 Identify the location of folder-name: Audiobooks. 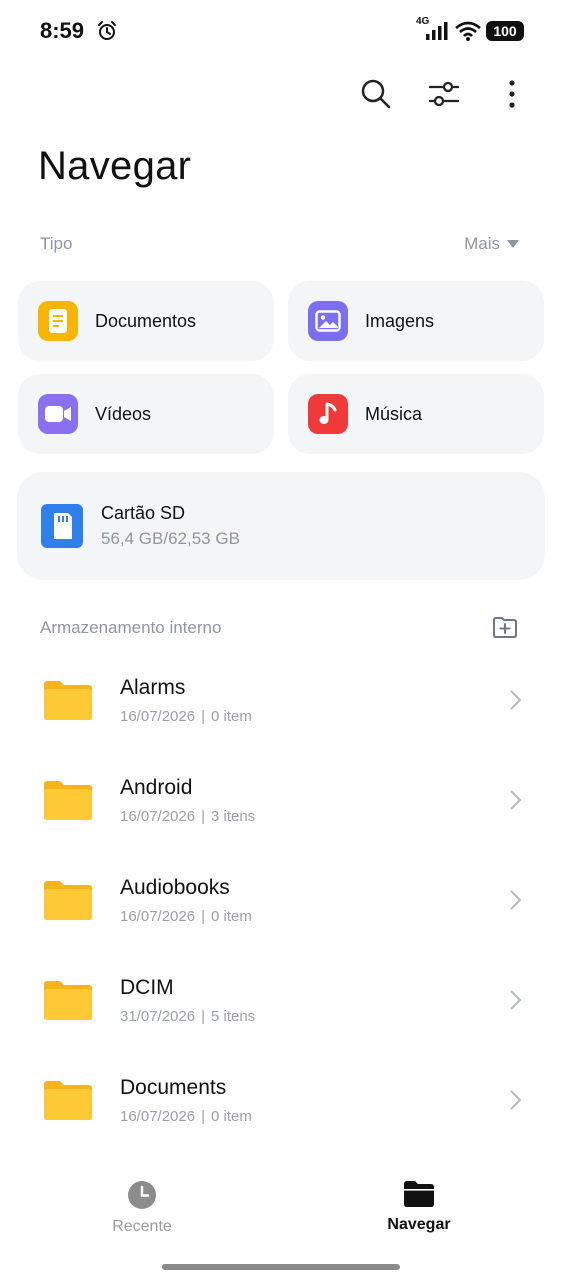
(175, 887).